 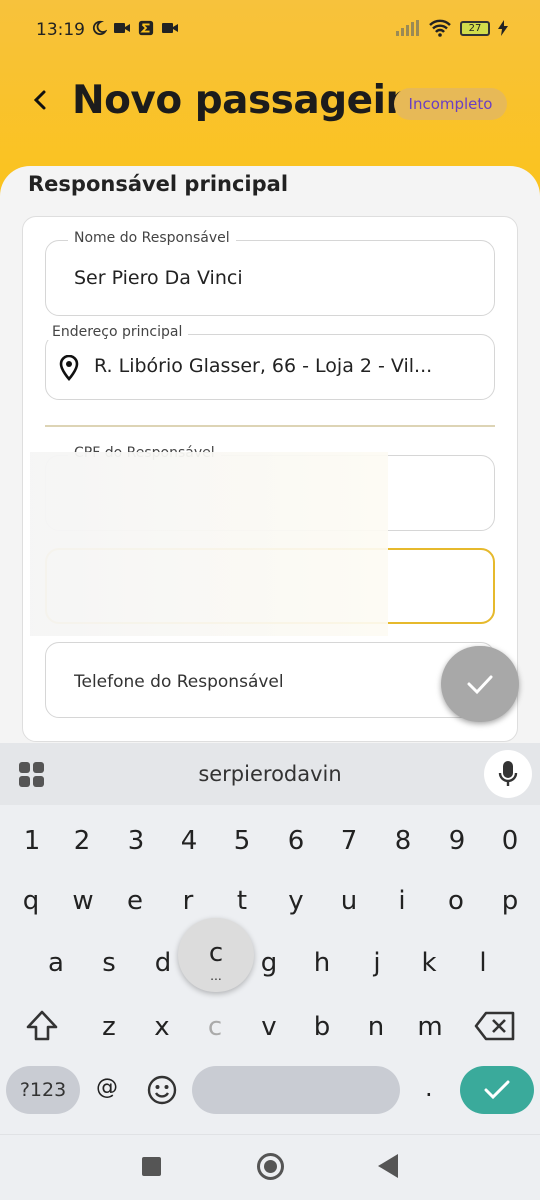 I want to click on status-time: 13:19, so click(x=60, y=30).